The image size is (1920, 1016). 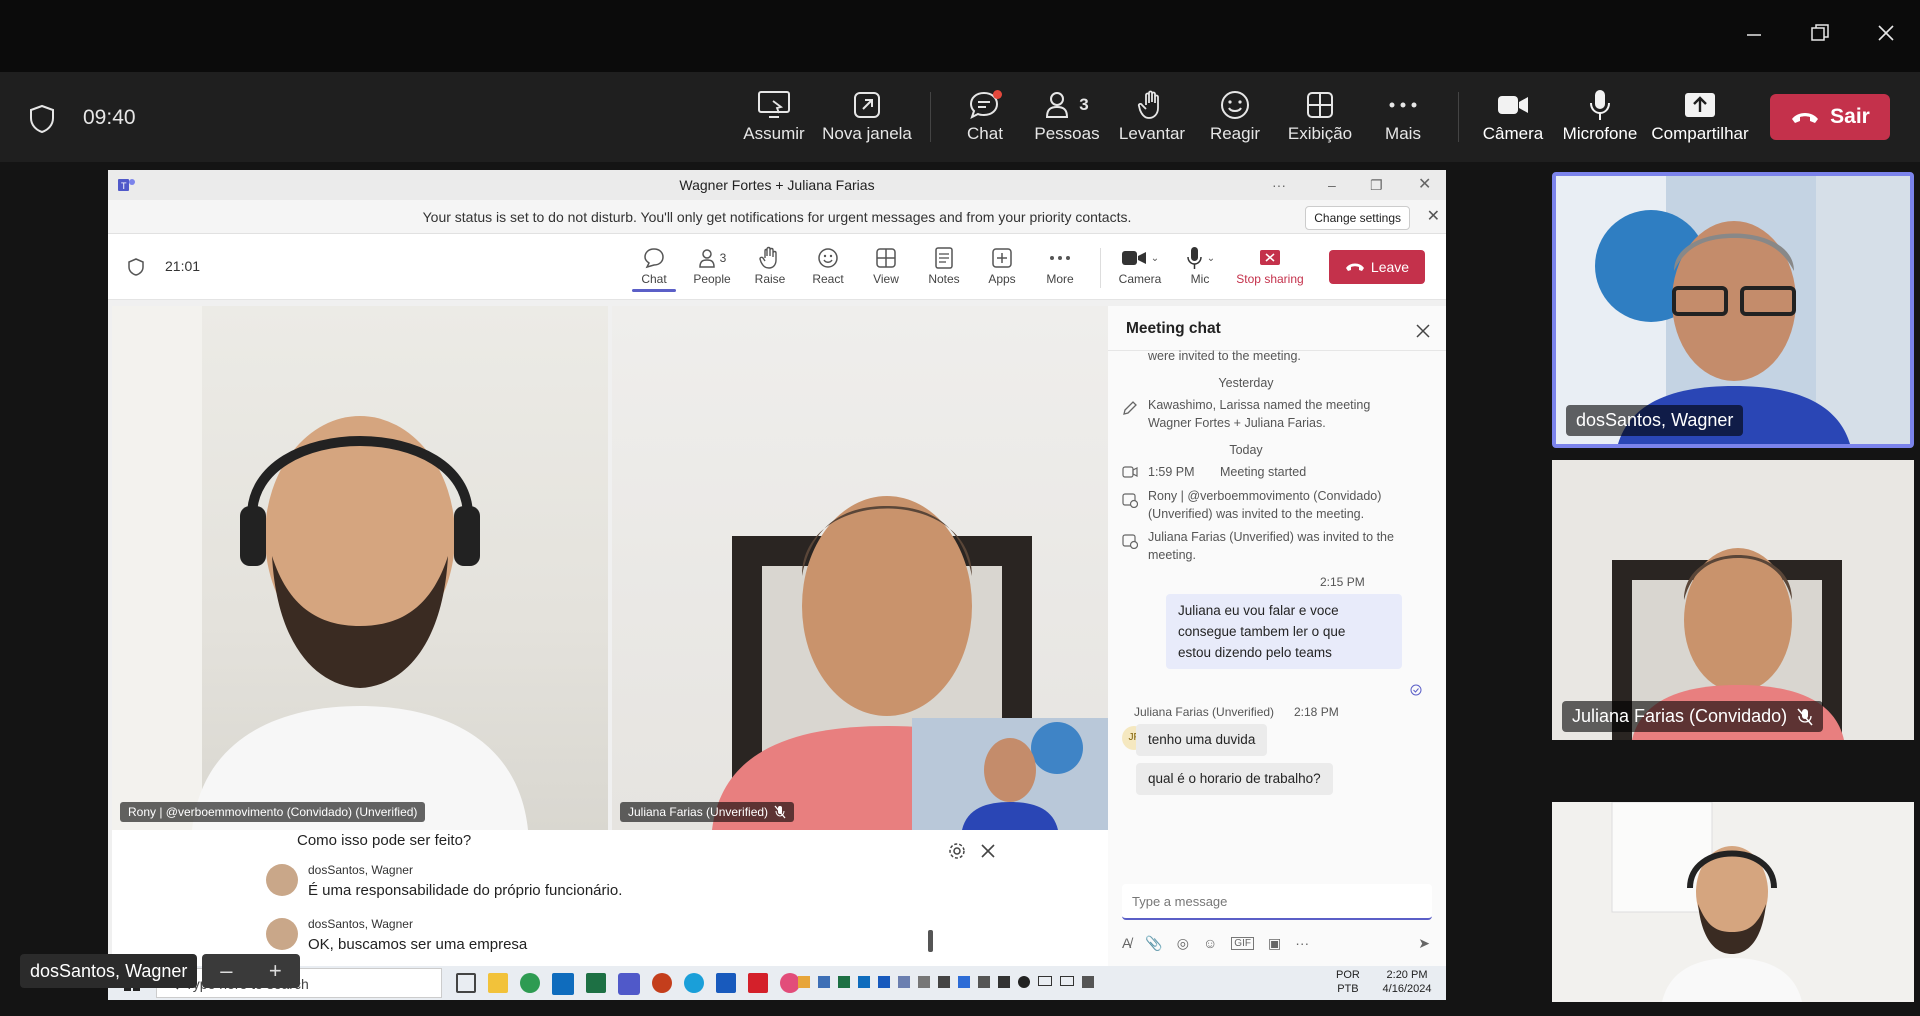 What do you see at coordinates (1279, 185) in the screenshot?
I see `inner-more-icon: ···` at bounding box center [1279, 185].